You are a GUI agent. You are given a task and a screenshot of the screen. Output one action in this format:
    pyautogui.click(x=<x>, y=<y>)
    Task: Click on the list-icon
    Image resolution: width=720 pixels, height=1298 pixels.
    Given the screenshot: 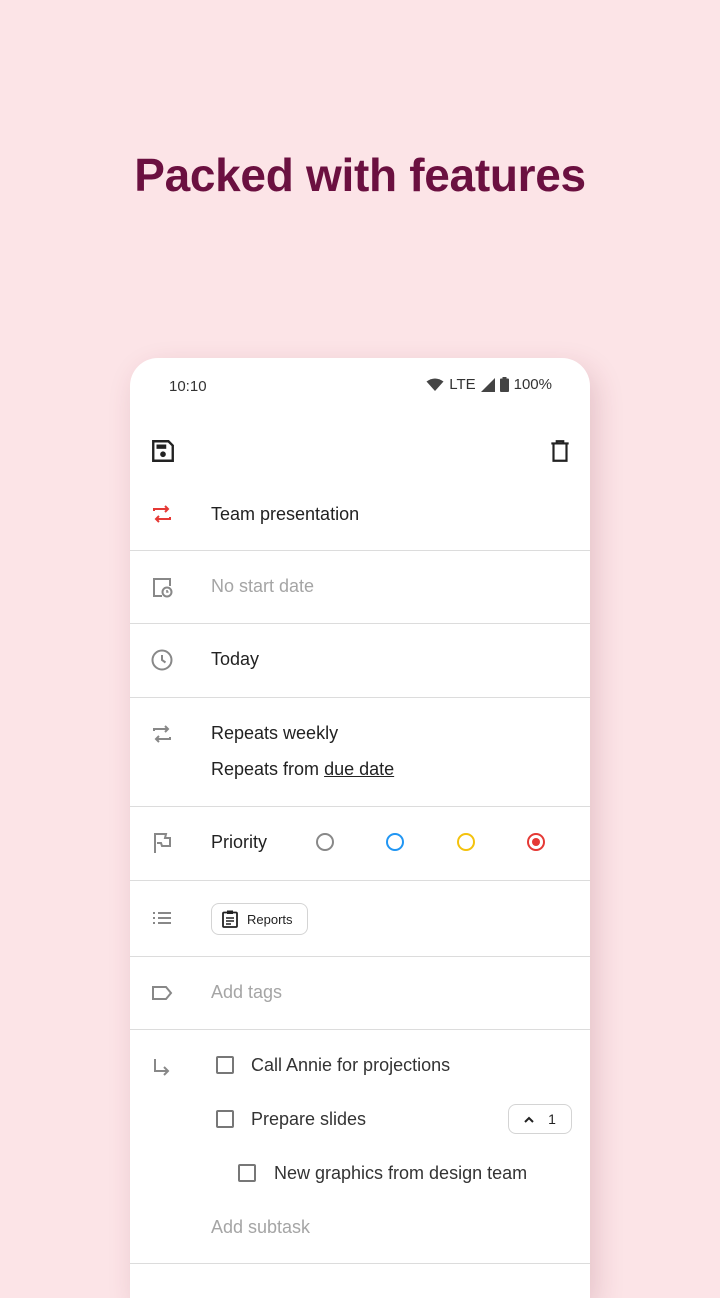 What is the action you would take?
    pyautogui.click(x=162, y=918)
    